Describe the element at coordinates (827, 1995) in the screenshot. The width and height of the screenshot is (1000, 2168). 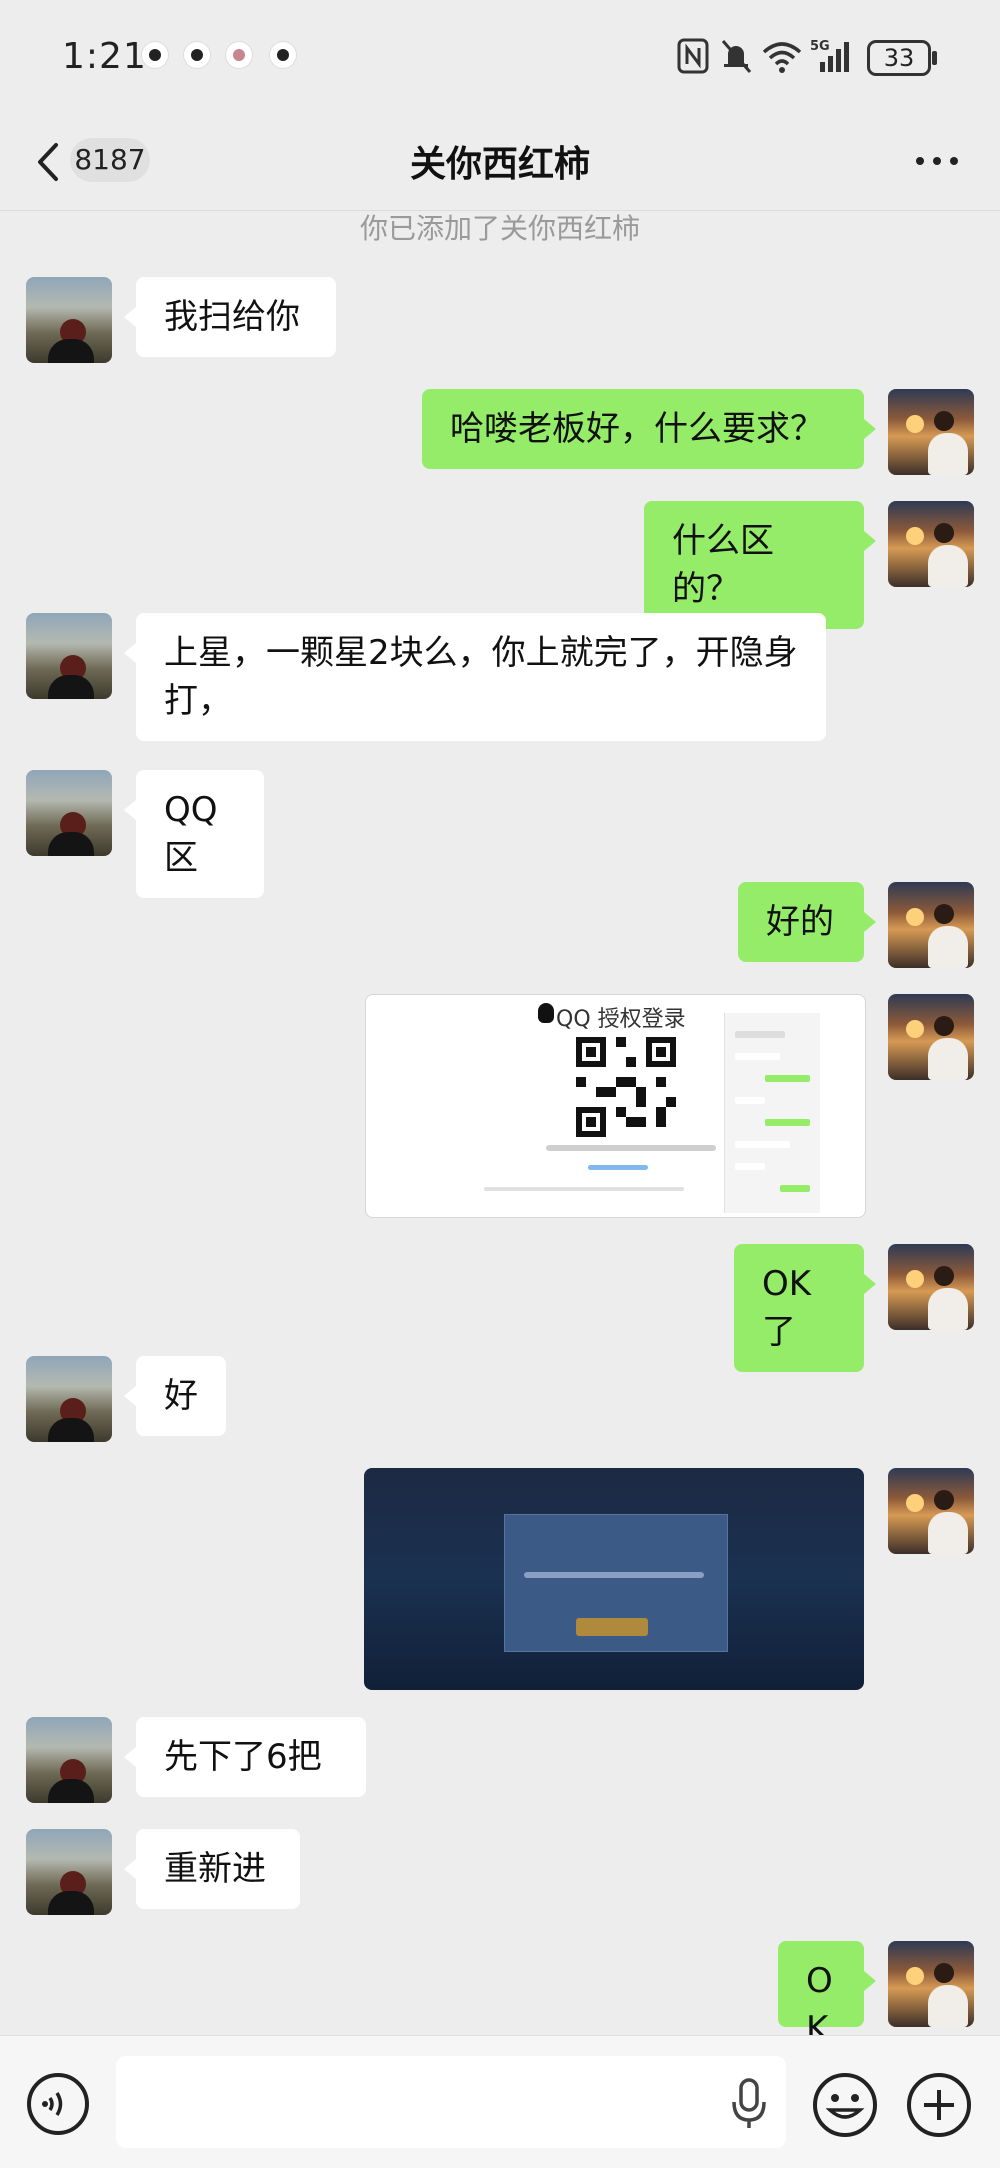
I see `outgoing-message: OK` at that location.